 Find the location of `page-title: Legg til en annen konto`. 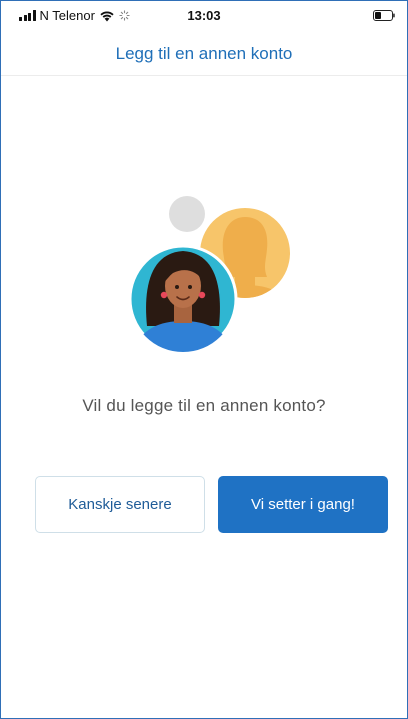

page-title: Legg til en annen konto is located at coordinates (204, 53).